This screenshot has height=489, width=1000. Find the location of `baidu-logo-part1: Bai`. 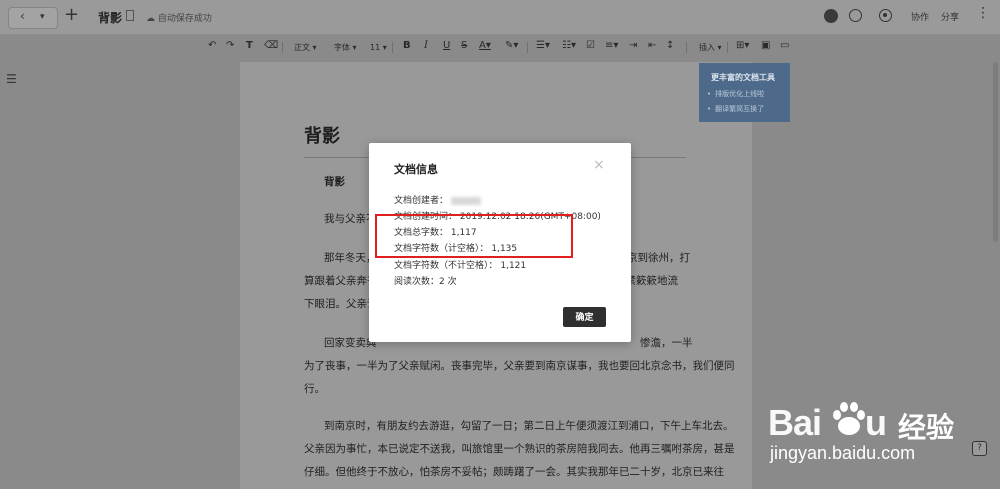

baidu-logo-part1: Bai is located at coordinates (795, 422).